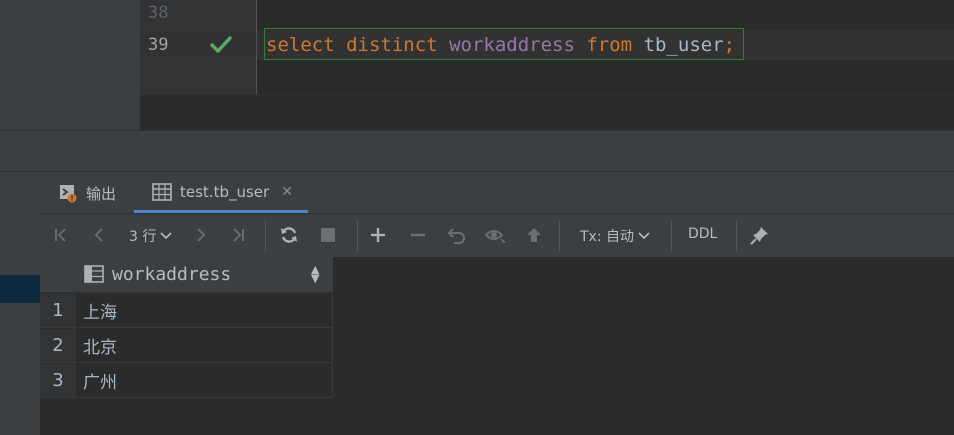 This screenshot has height=435, width=954. I want to click on table-cell: 广州, so click(205, 381).